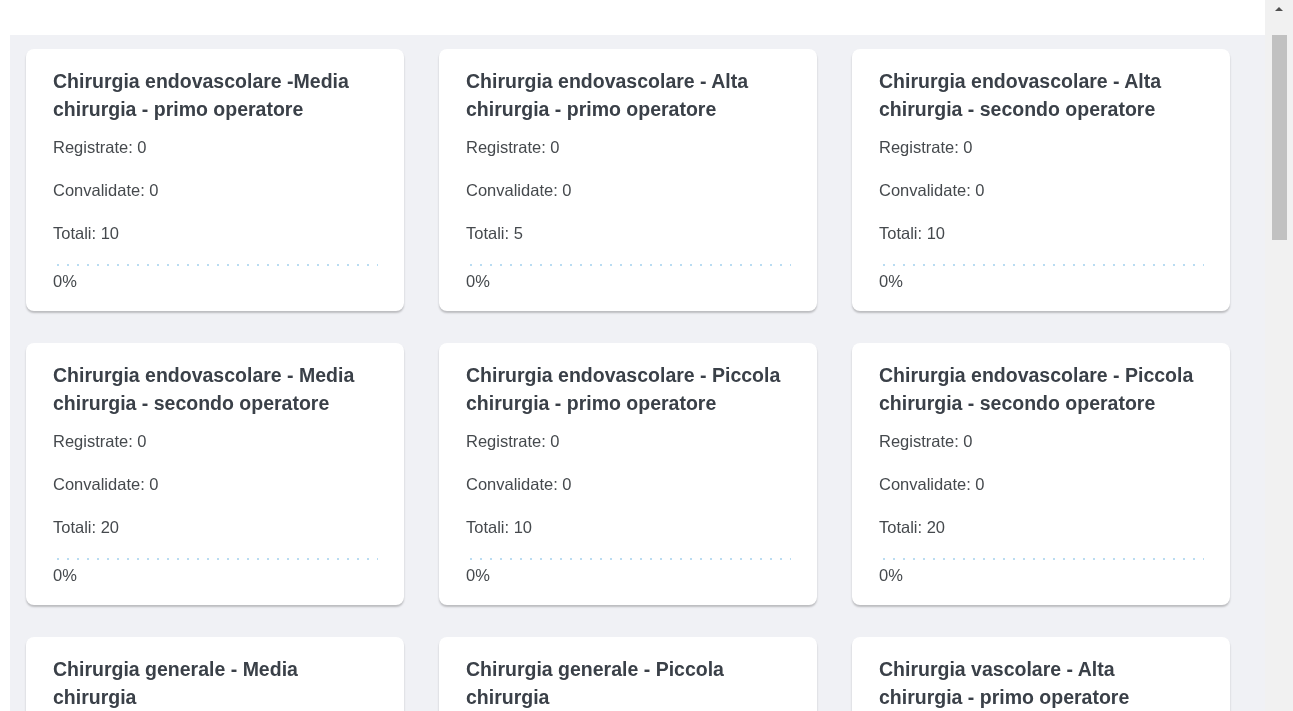  What do you see at coordinates (1005, 683) in the screenshot?
I see `card-title: Chirurgia vascolare - Alta chirurgia - primo operatore` at bounding box center [1005, 683].